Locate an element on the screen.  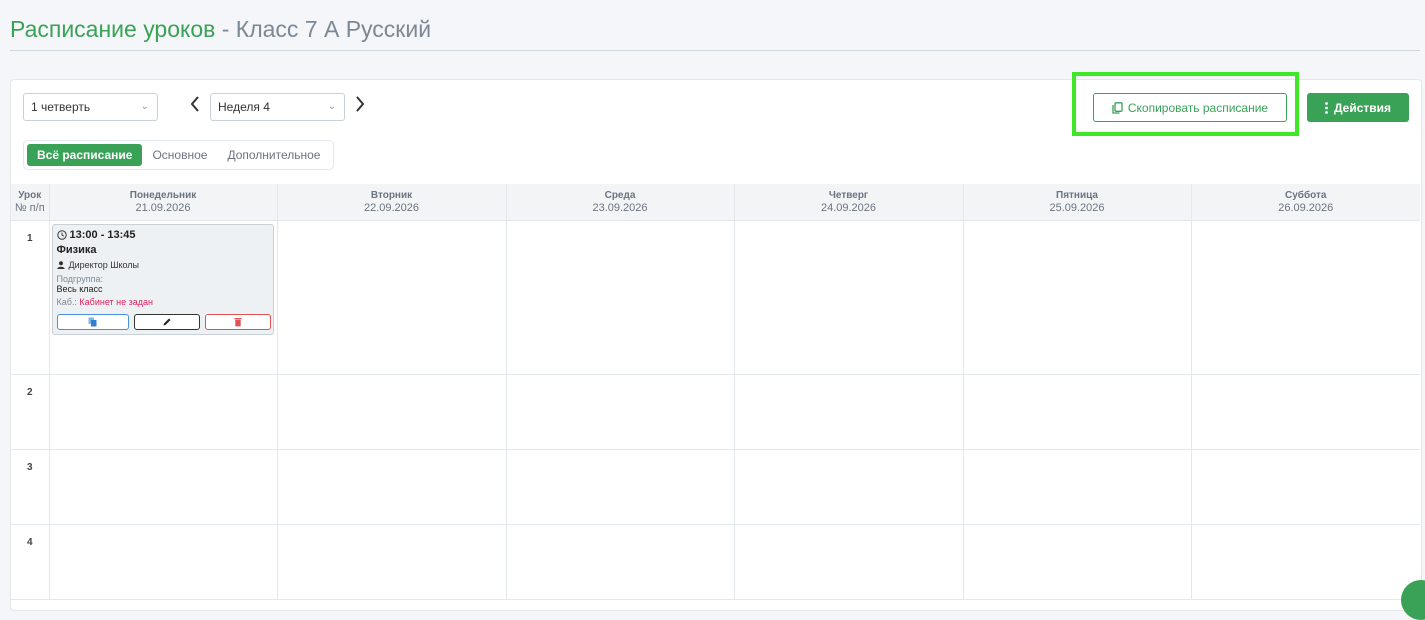
day-date: 21.09.2026 is located at coordinates (163, 208).